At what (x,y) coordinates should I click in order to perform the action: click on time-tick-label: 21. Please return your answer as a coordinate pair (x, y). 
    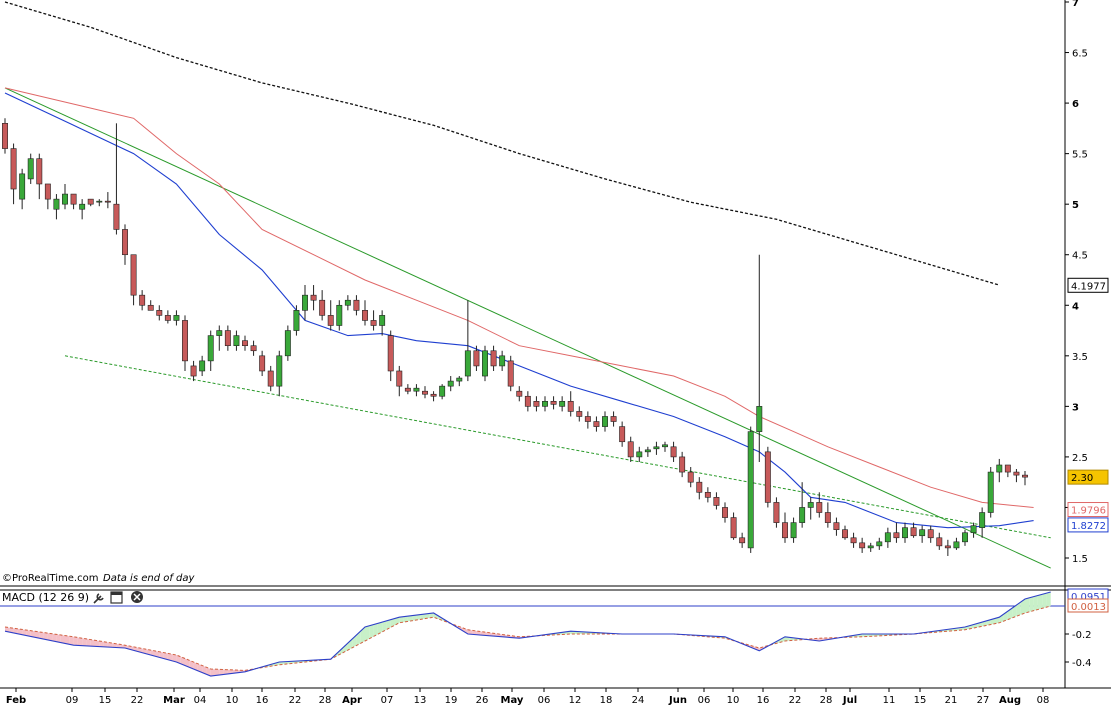
    Looking at the image, I should click on (951, 700).